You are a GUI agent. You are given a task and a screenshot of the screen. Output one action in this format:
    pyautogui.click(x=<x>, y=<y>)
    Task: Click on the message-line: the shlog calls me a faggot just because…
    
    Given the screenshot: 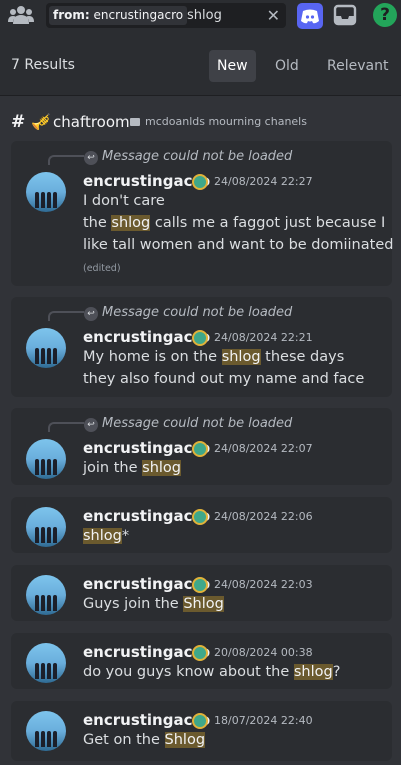 What is the action you would take?
    pyautogui.click(x=234, y=223)
    